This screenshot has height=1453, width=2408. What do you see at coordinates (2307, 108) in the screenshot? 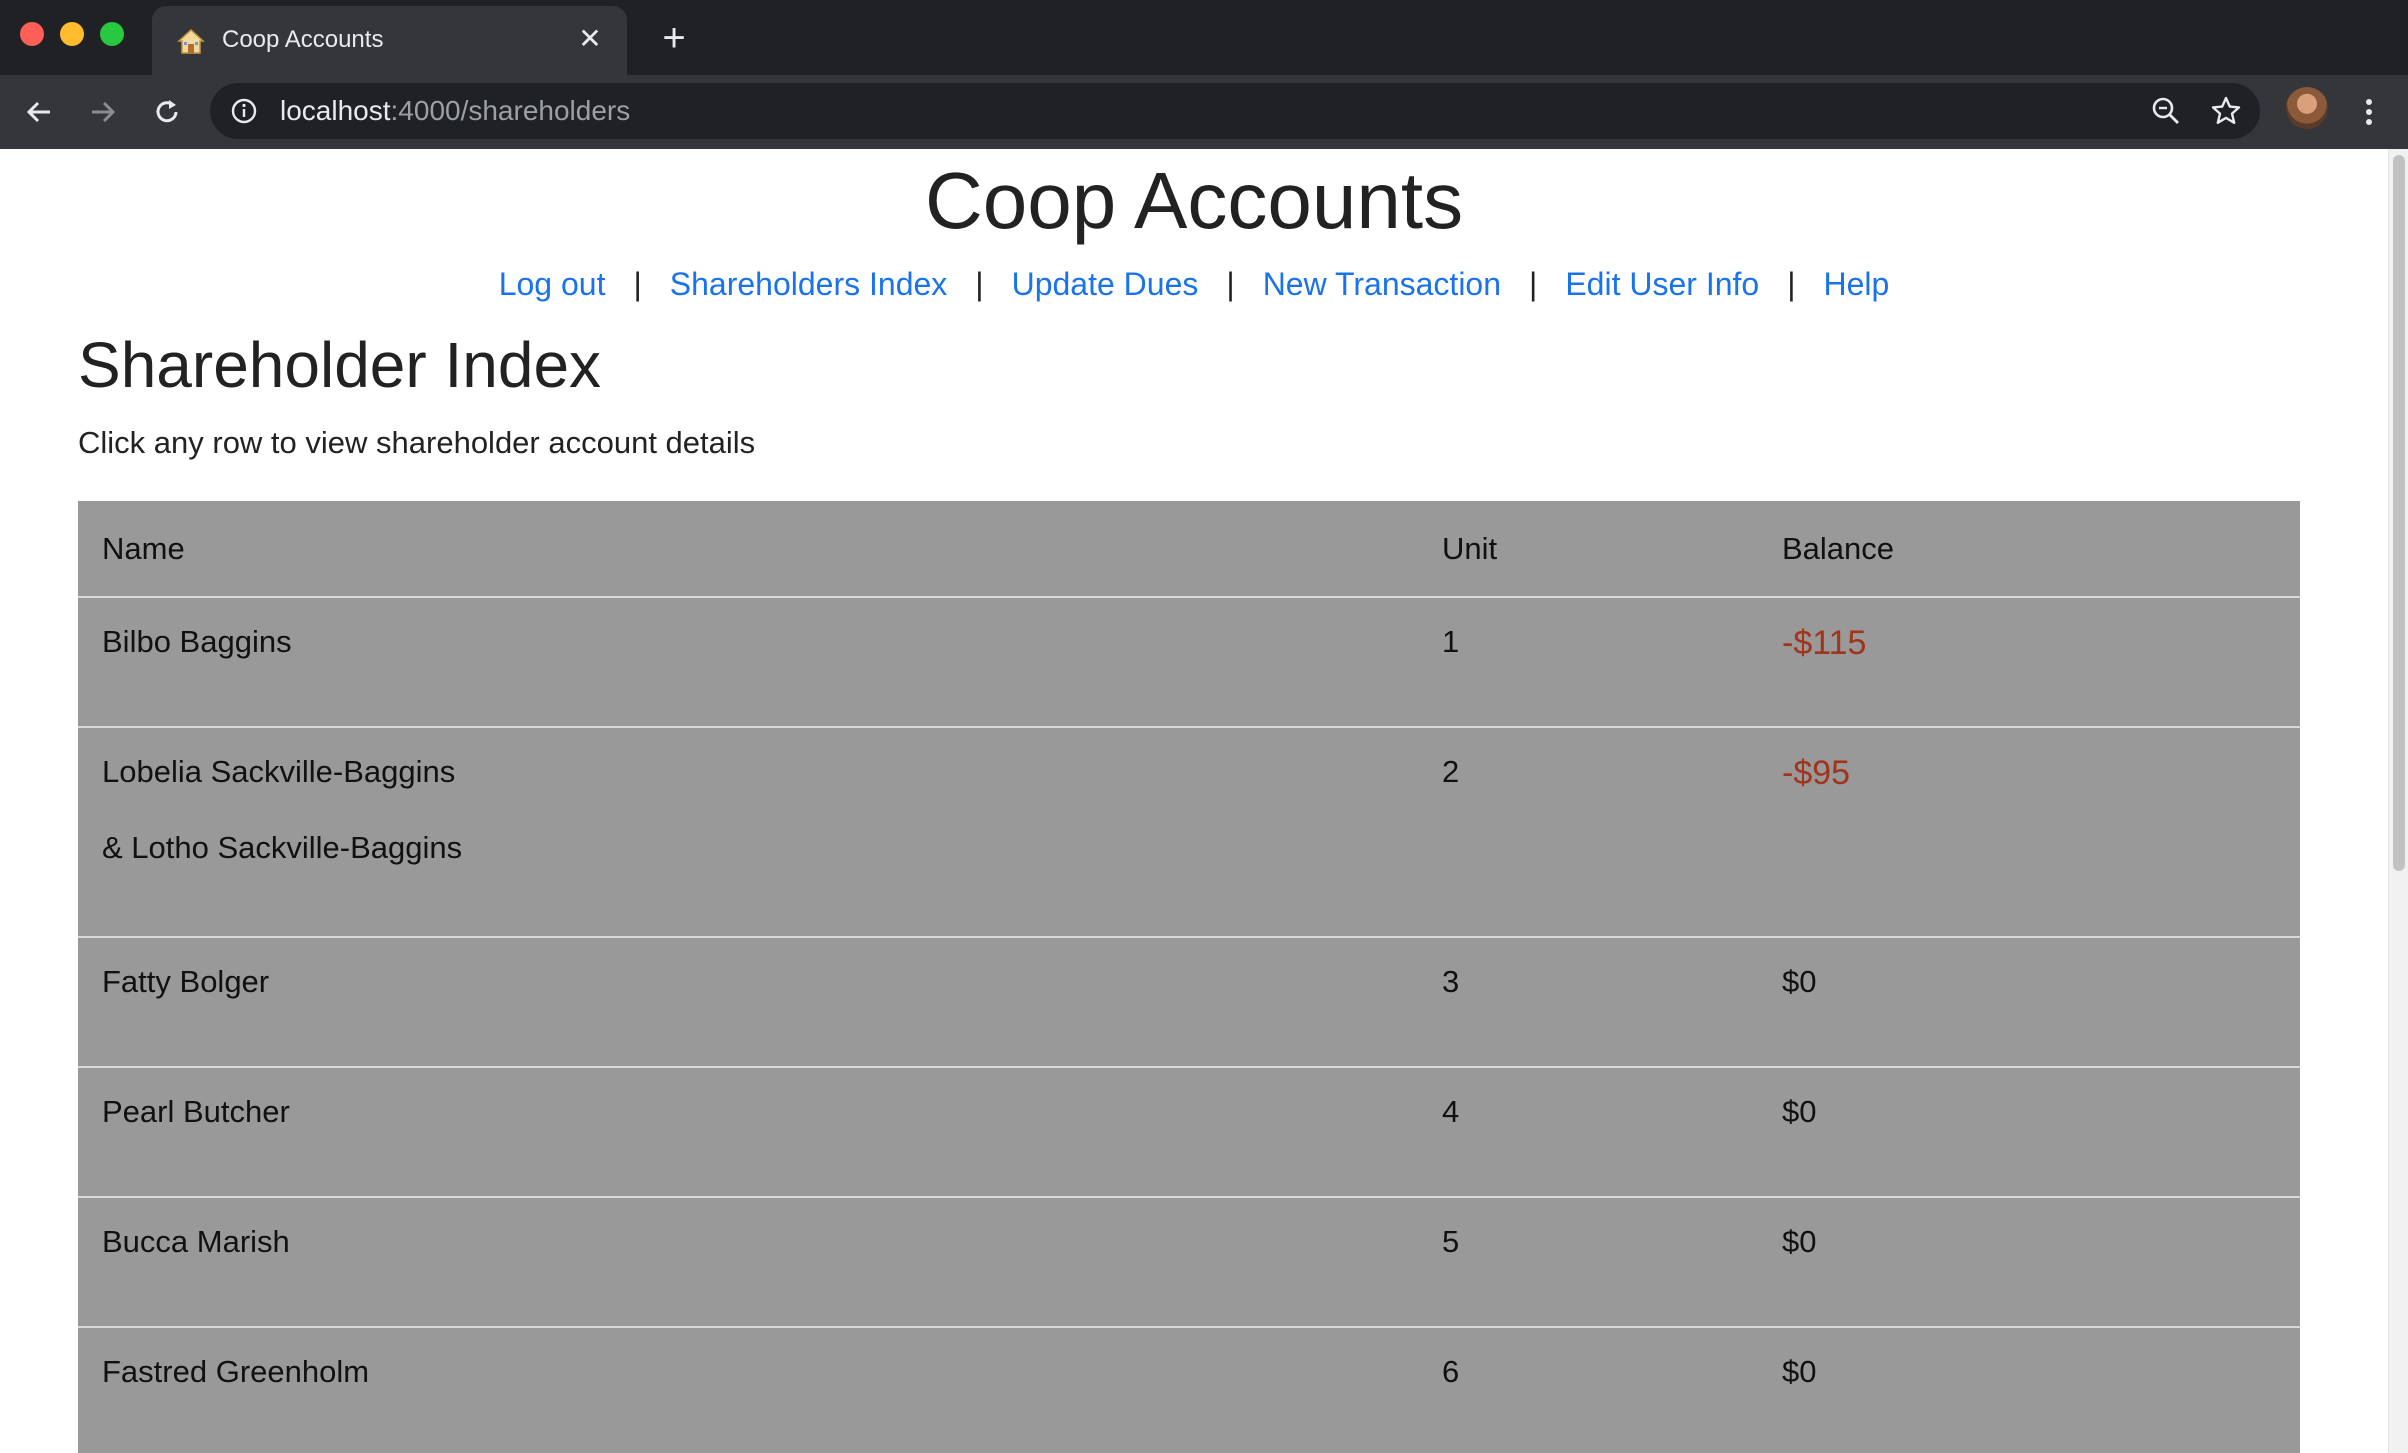
I see `profile-avatar` at bounding box center [2307, 108].